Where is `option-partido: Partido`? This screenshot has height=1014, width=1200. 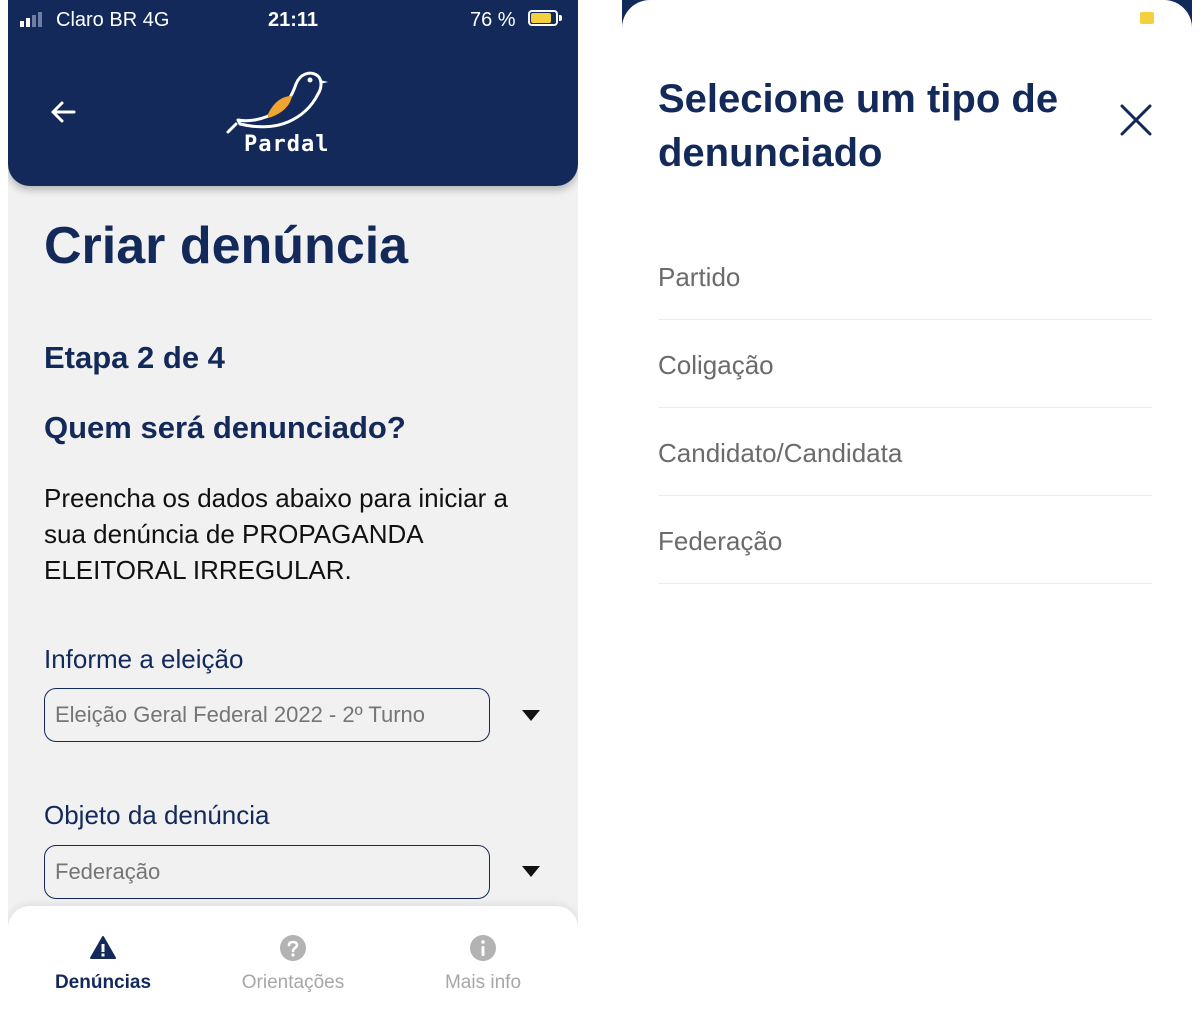
option-partido: Partido is located at coordinates (905, 276).